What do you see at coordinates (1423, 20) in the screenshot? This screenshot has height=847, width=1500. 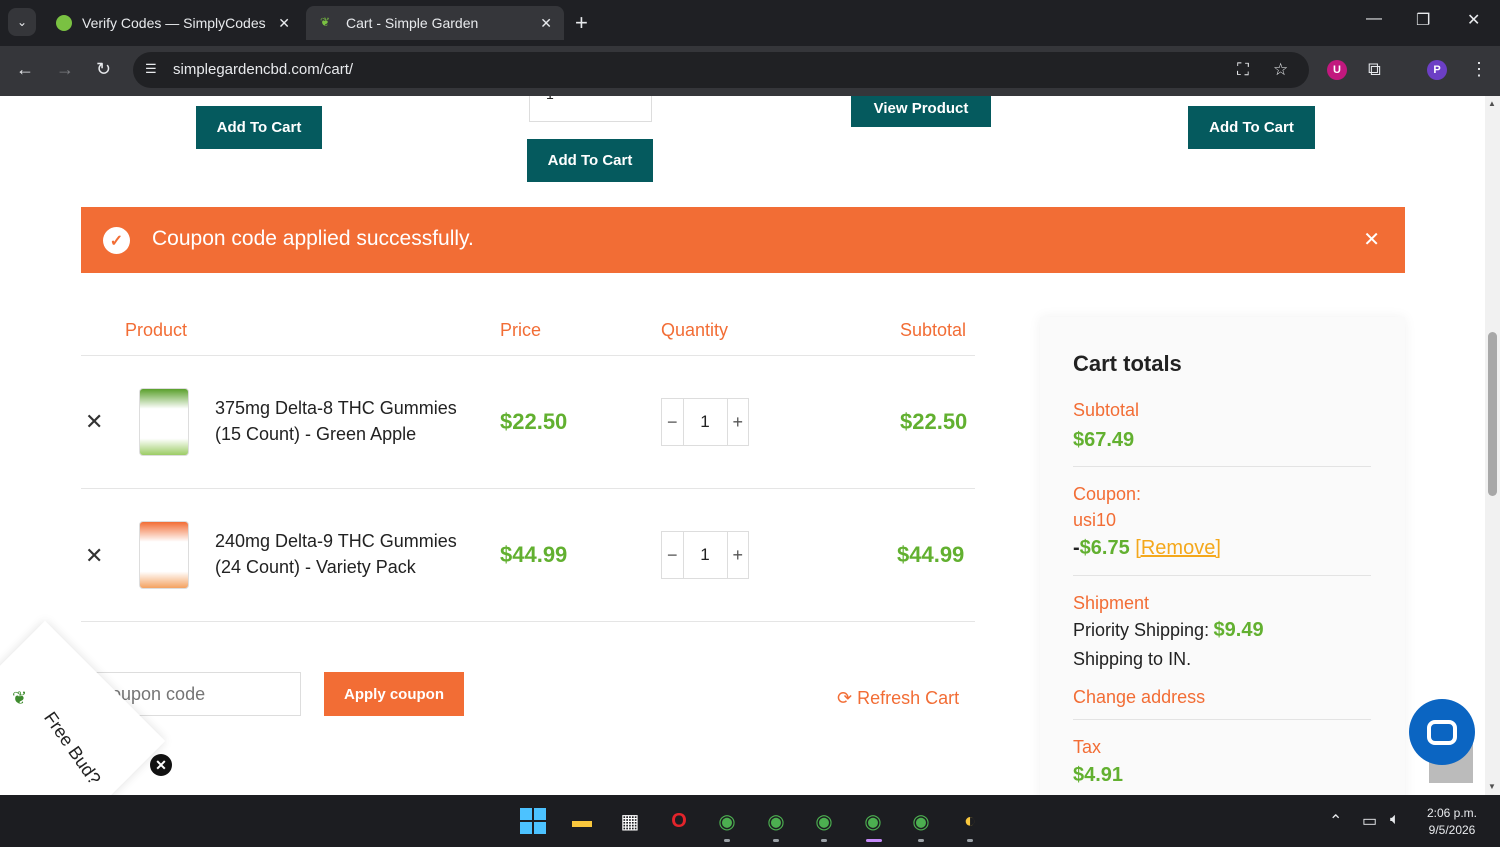 I see `restore-button: ❐` at bounding box center [1423, 20].